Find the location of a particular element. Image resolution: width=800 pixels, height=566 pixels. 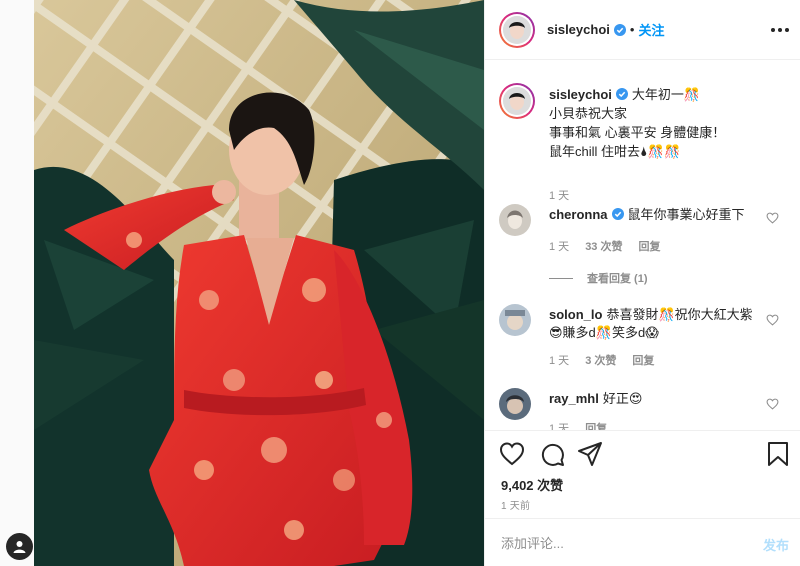

user-icon is located at coordinates (19, 547).